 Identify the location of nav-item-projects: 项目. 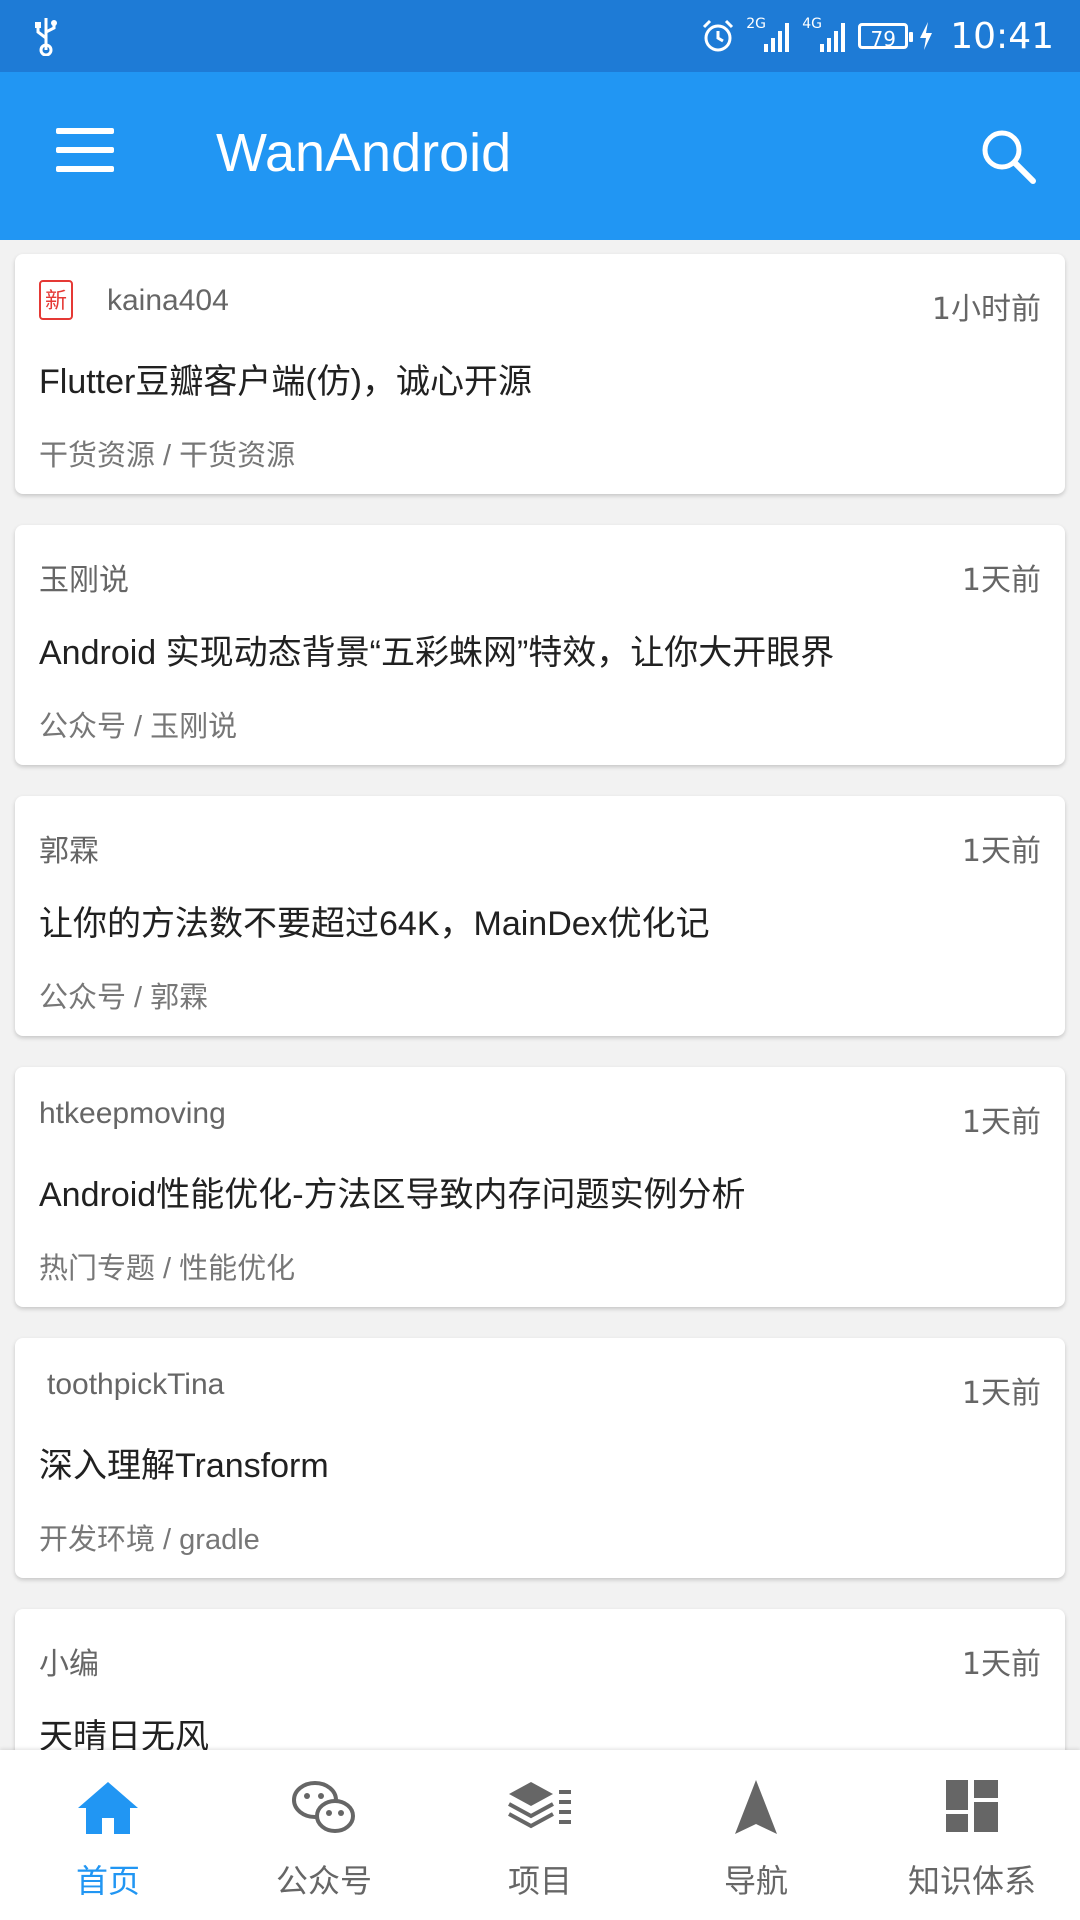
(540, 1835).